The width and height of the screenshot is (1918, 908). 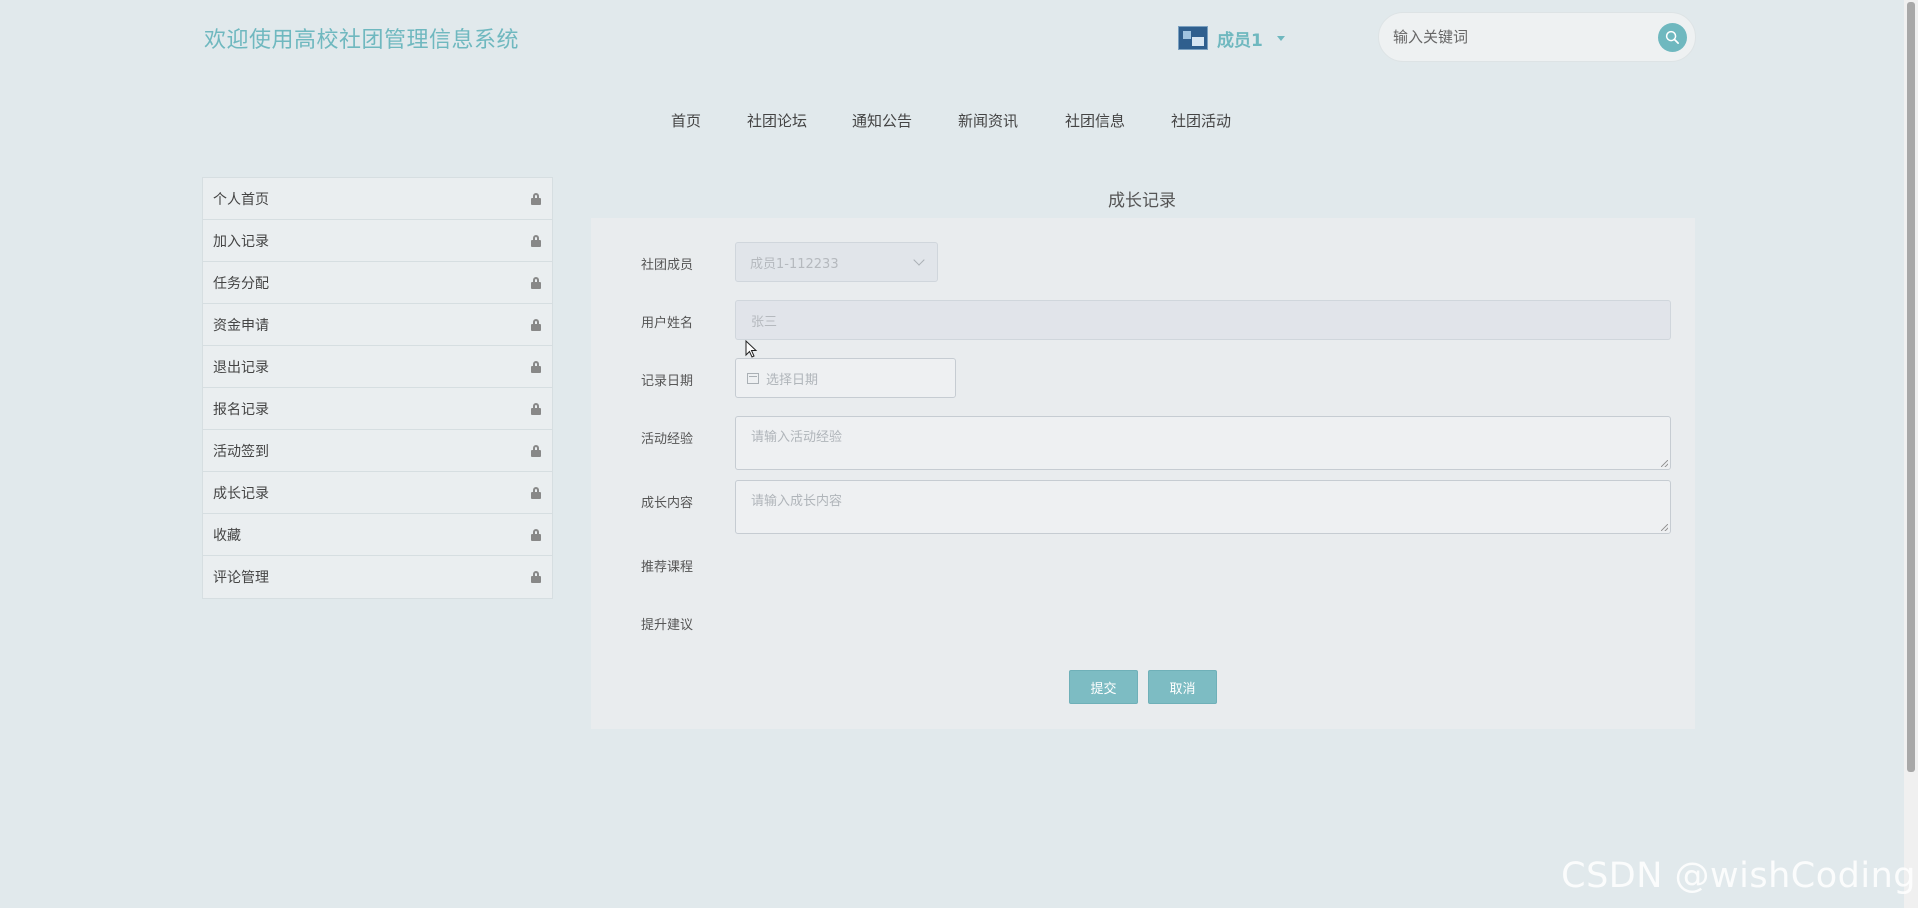 I want to click on sidebar-item-label: 个人首页, so click(x=241, y=199).